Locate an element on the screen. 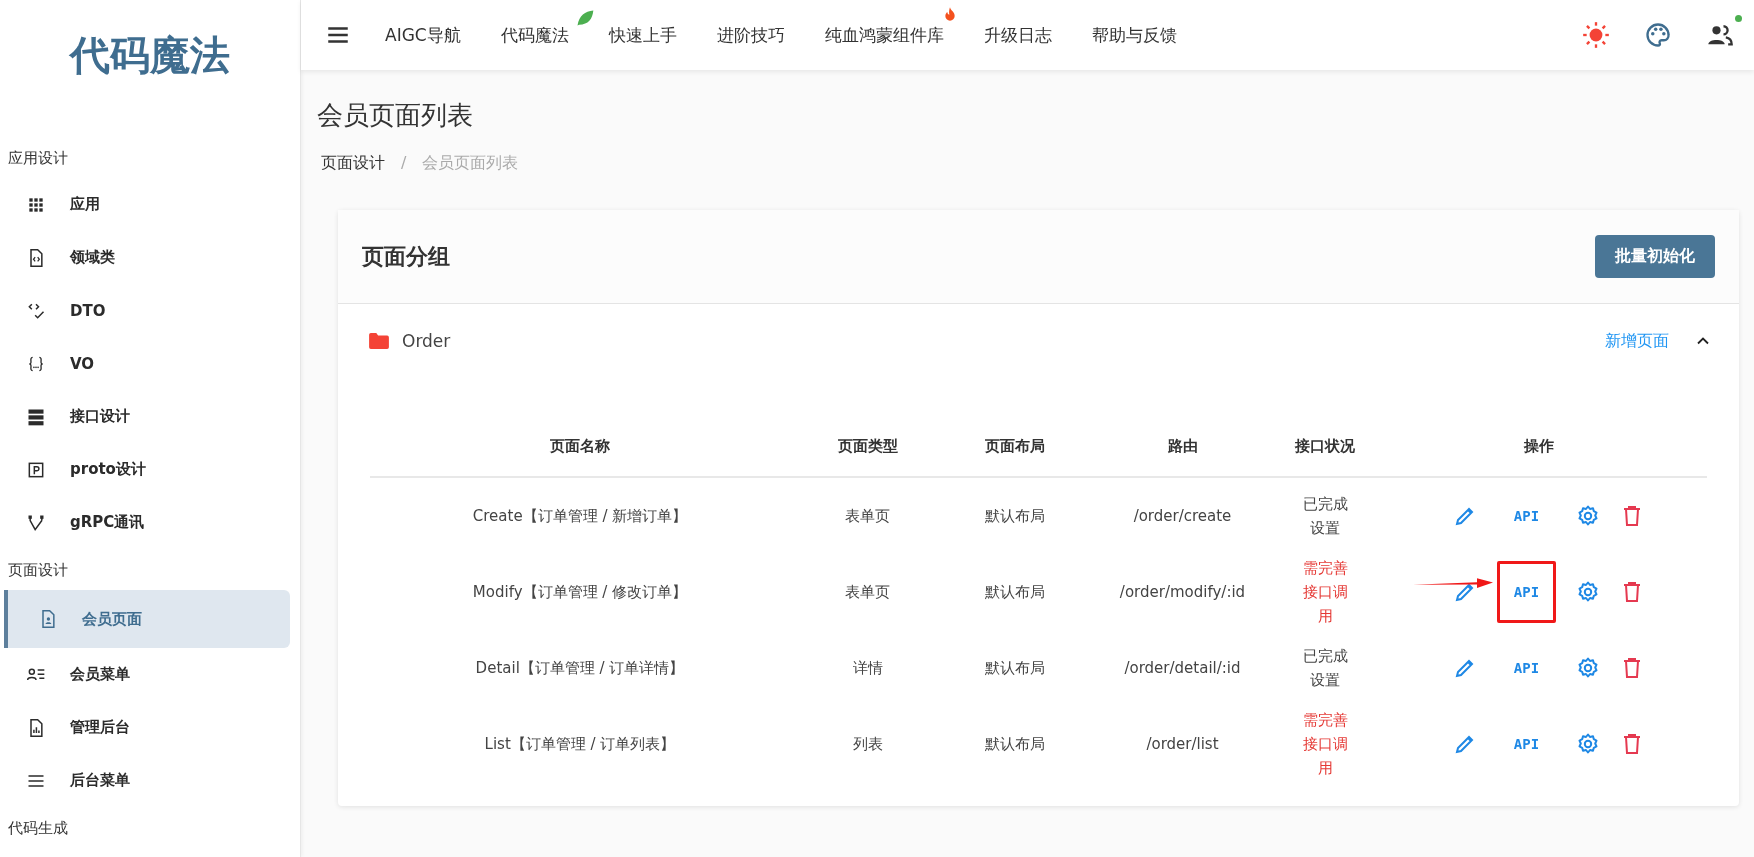 This screenshot has width=1754, height=857. column-header: 接口状况 is located at coordinates (1325, 446).